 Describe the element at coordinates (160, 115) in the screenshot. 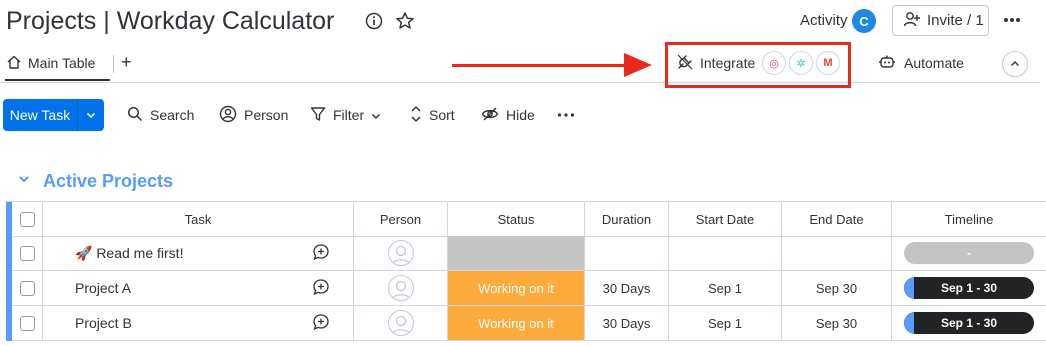

I see `search-button: Search` at that location.